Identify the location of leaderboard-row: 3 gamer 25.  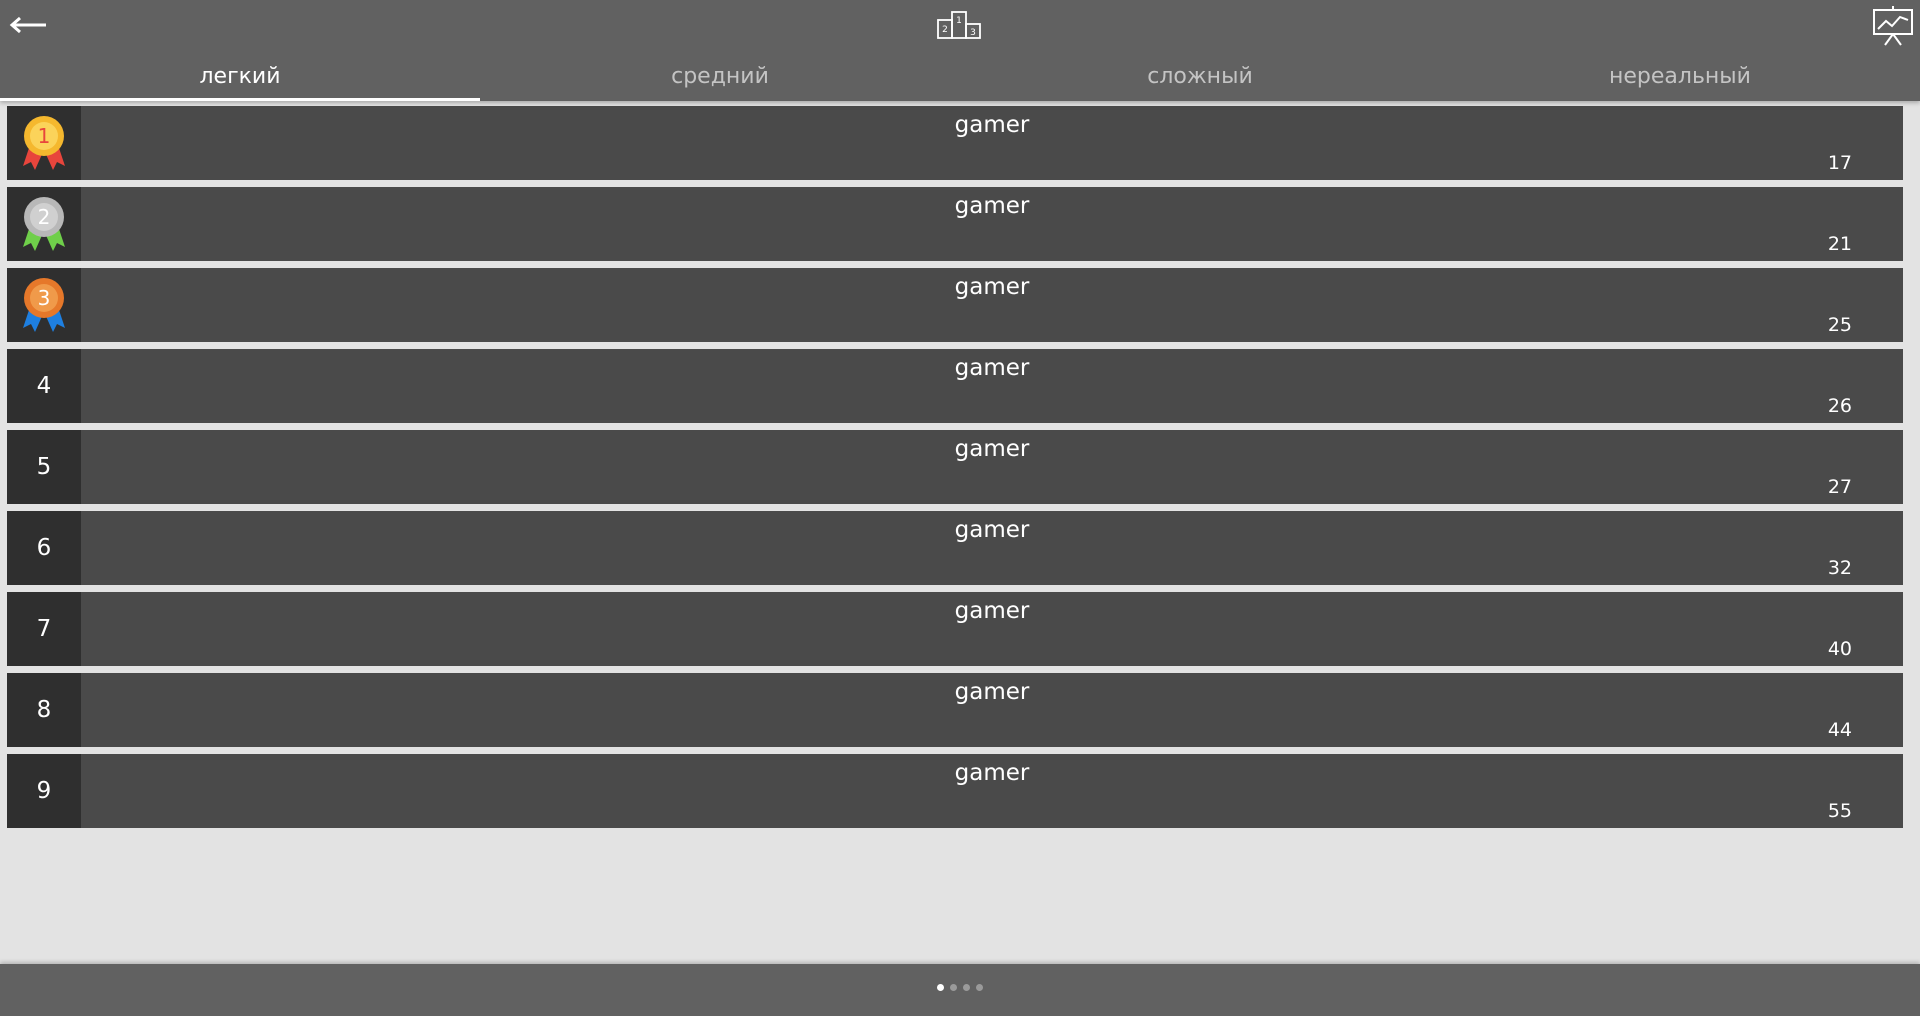
(955, 305).